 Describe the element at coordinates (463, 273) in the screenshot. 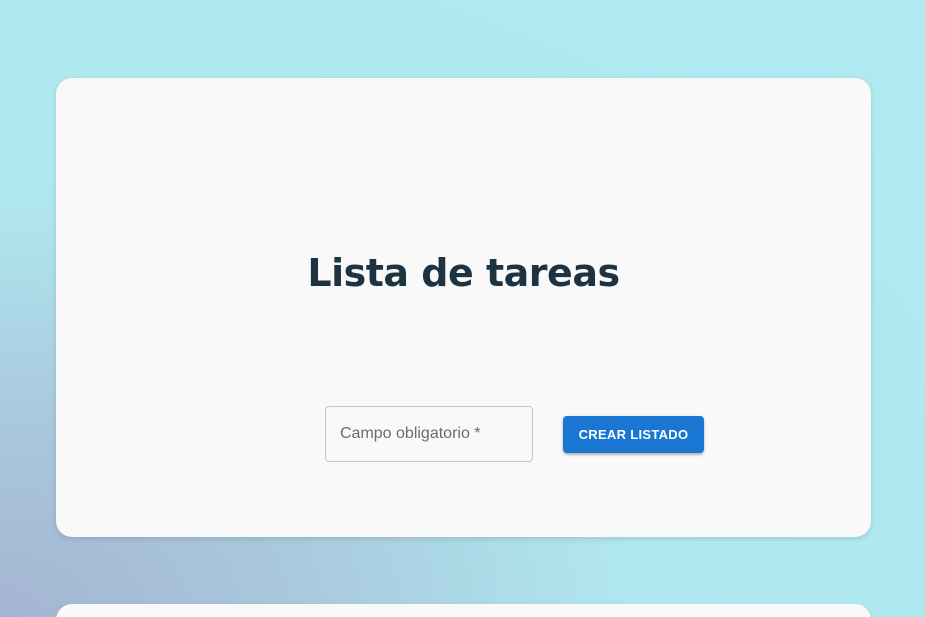

I see `page-title: Lista de tareas` at that location.